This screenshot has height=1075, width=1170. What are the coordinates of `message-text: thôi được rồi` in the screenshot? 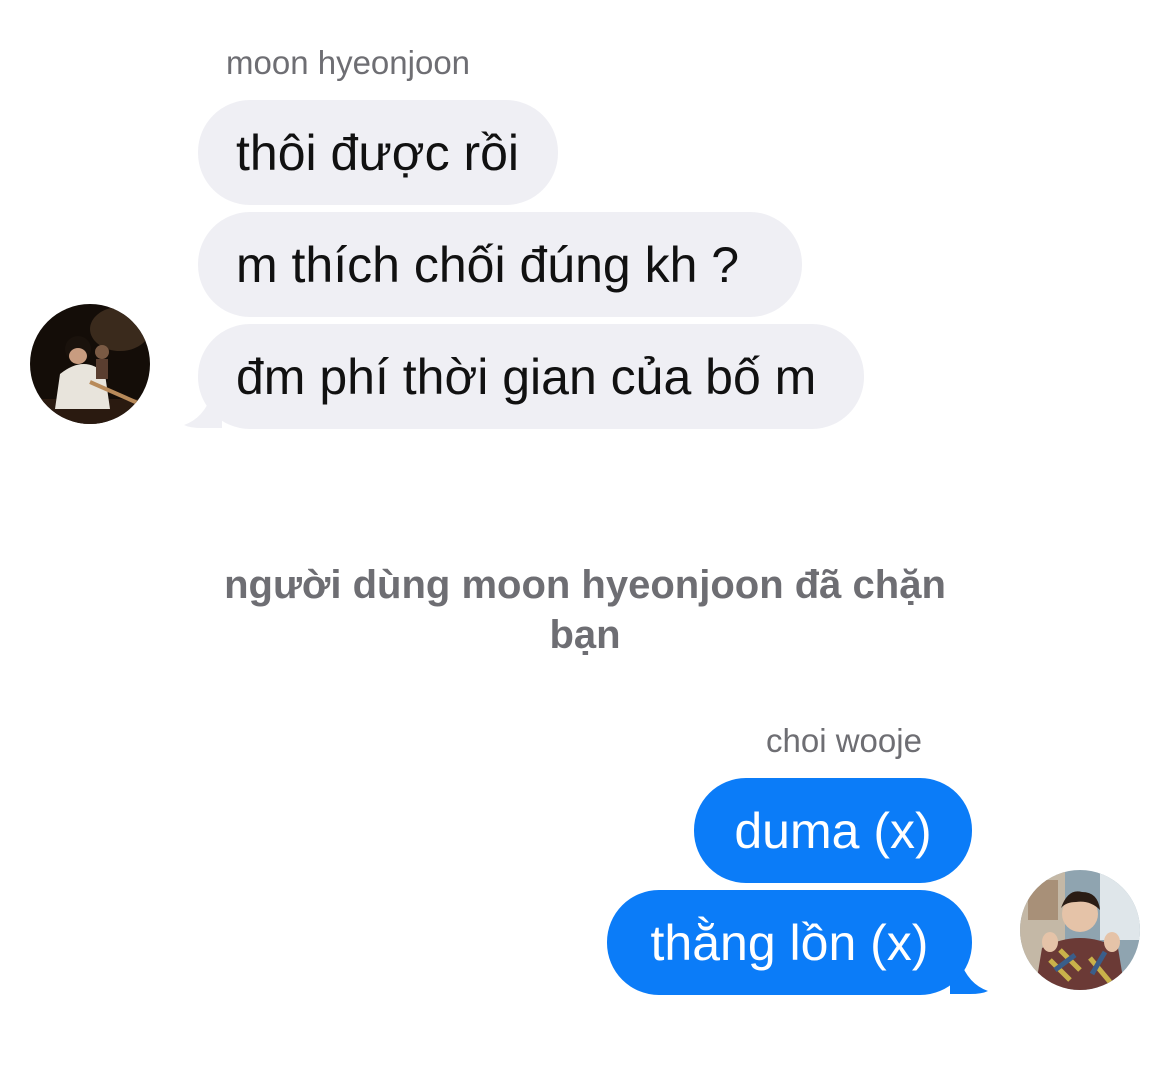 It's located at (378, 152).